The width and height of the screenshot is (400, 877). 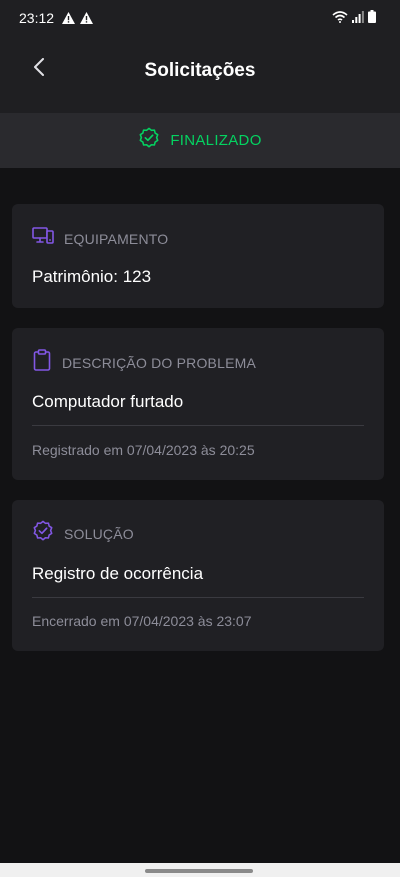 I want to click on equipment-value: Patrimônio: 123, so click(x=92, y=276).